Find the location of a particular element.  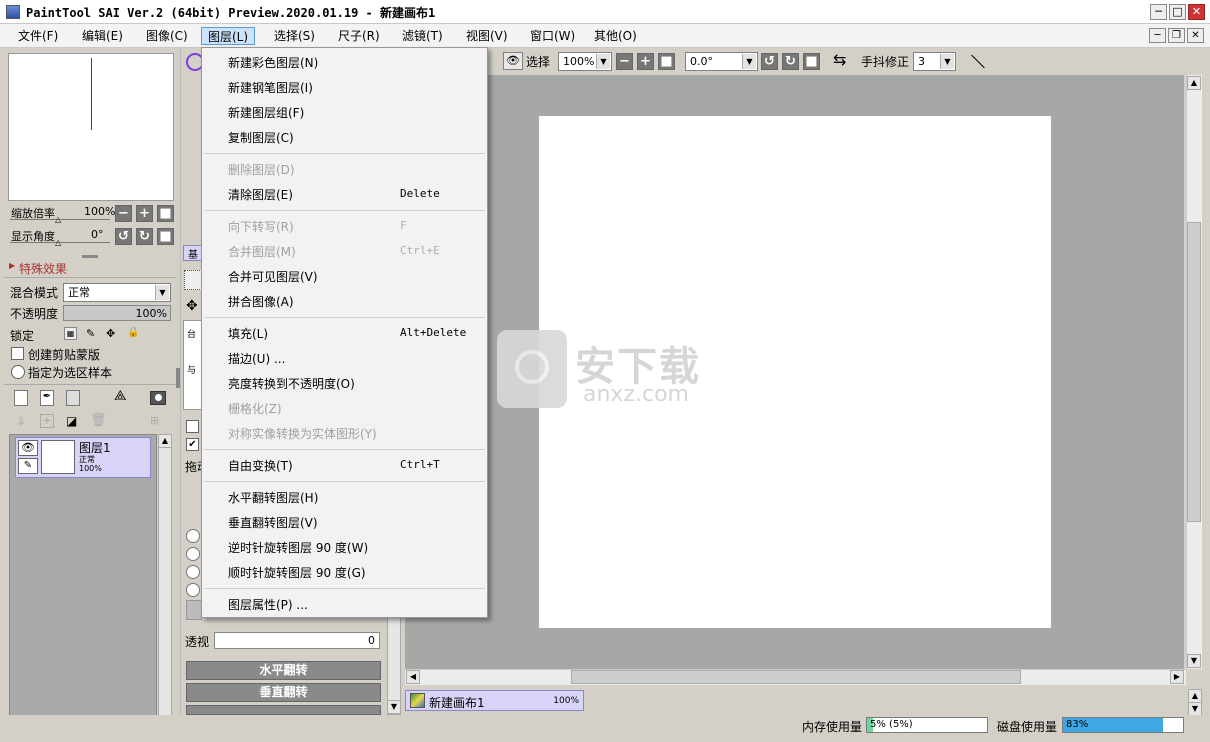

scroll-right-icon: ▶ is located at coordinates (1177, 677).